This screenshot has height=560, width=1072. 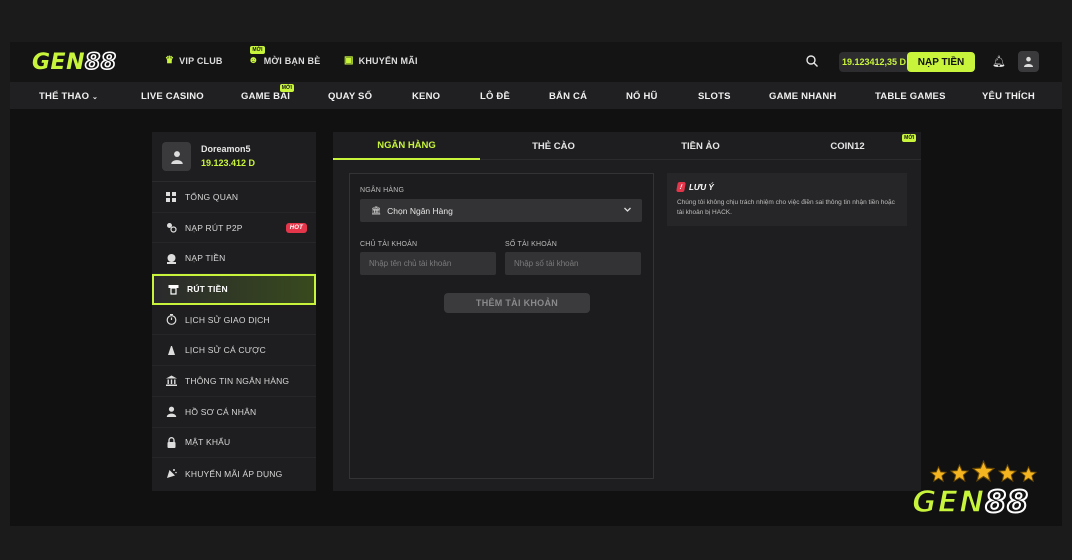 What do you see at coordinates (573, 263) in the screenshot?
I see `account-number-input` at bounding box center [573, 263].